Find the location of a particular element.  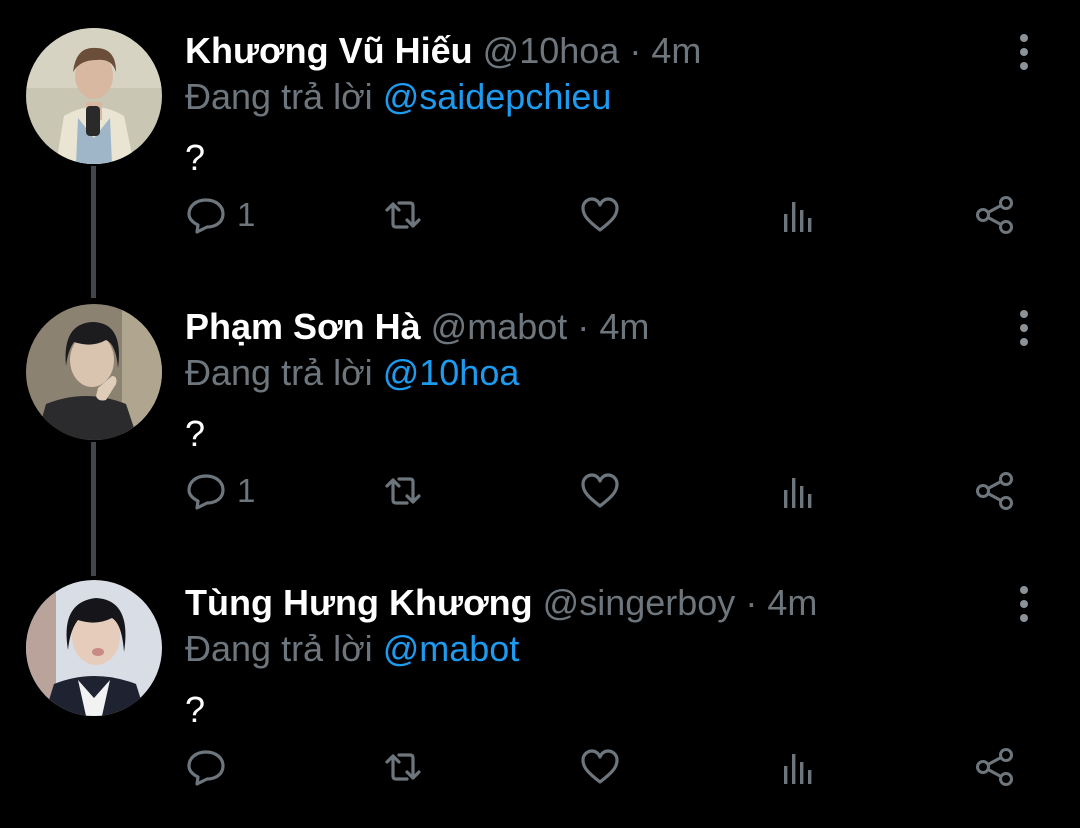

tweet-header: Tùng Hưng Khương @singerboy · 4m is located at coordinates (501, 603).